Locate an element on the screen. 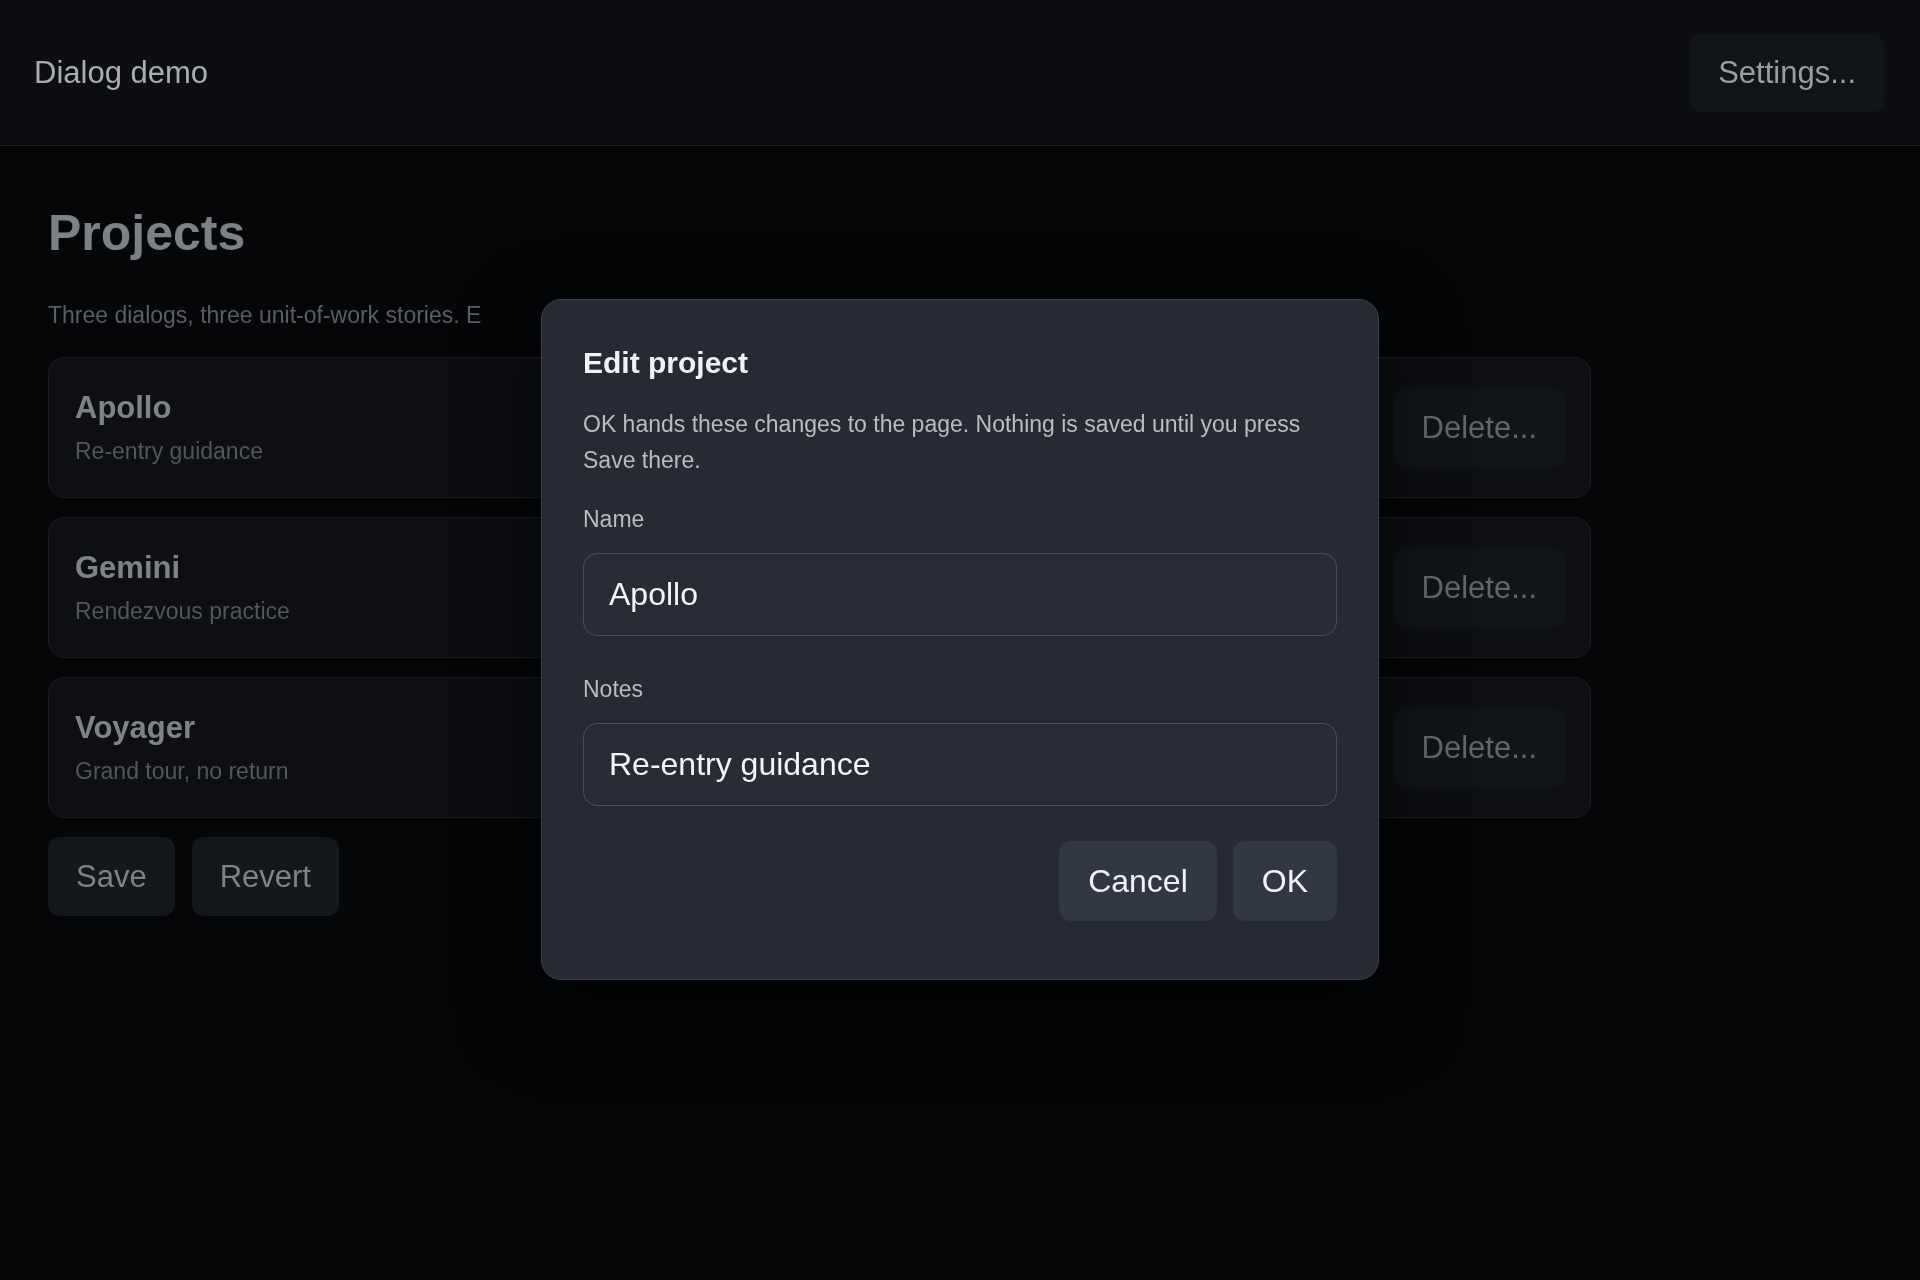  field-label: Notes is located at coordinates (614, 689).